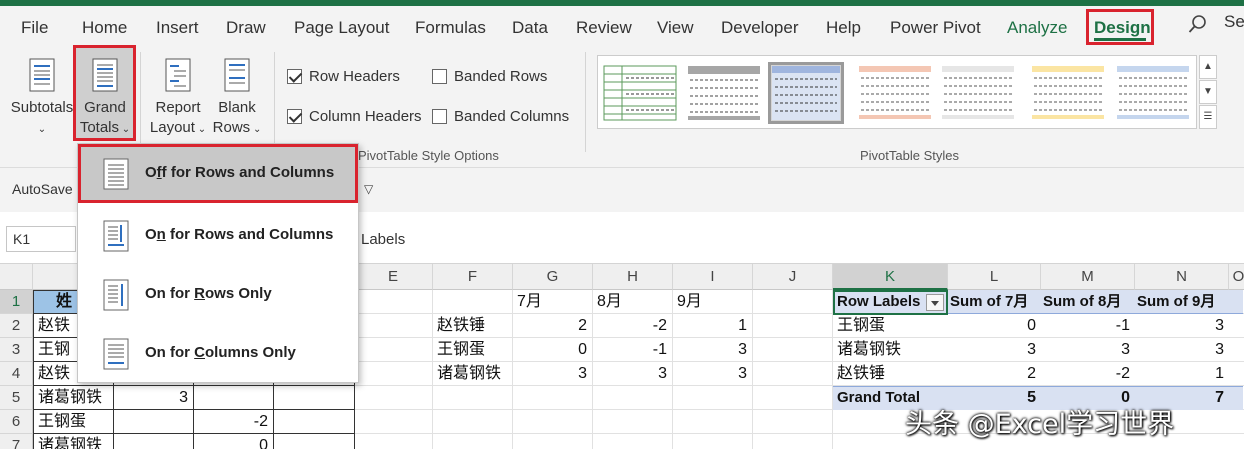 This screenshot has width=1244, height=449. What do you see at coordinates (632, 374) in the screenshot?
I see `cell-h4: 3` at bounding box center [632, 374].